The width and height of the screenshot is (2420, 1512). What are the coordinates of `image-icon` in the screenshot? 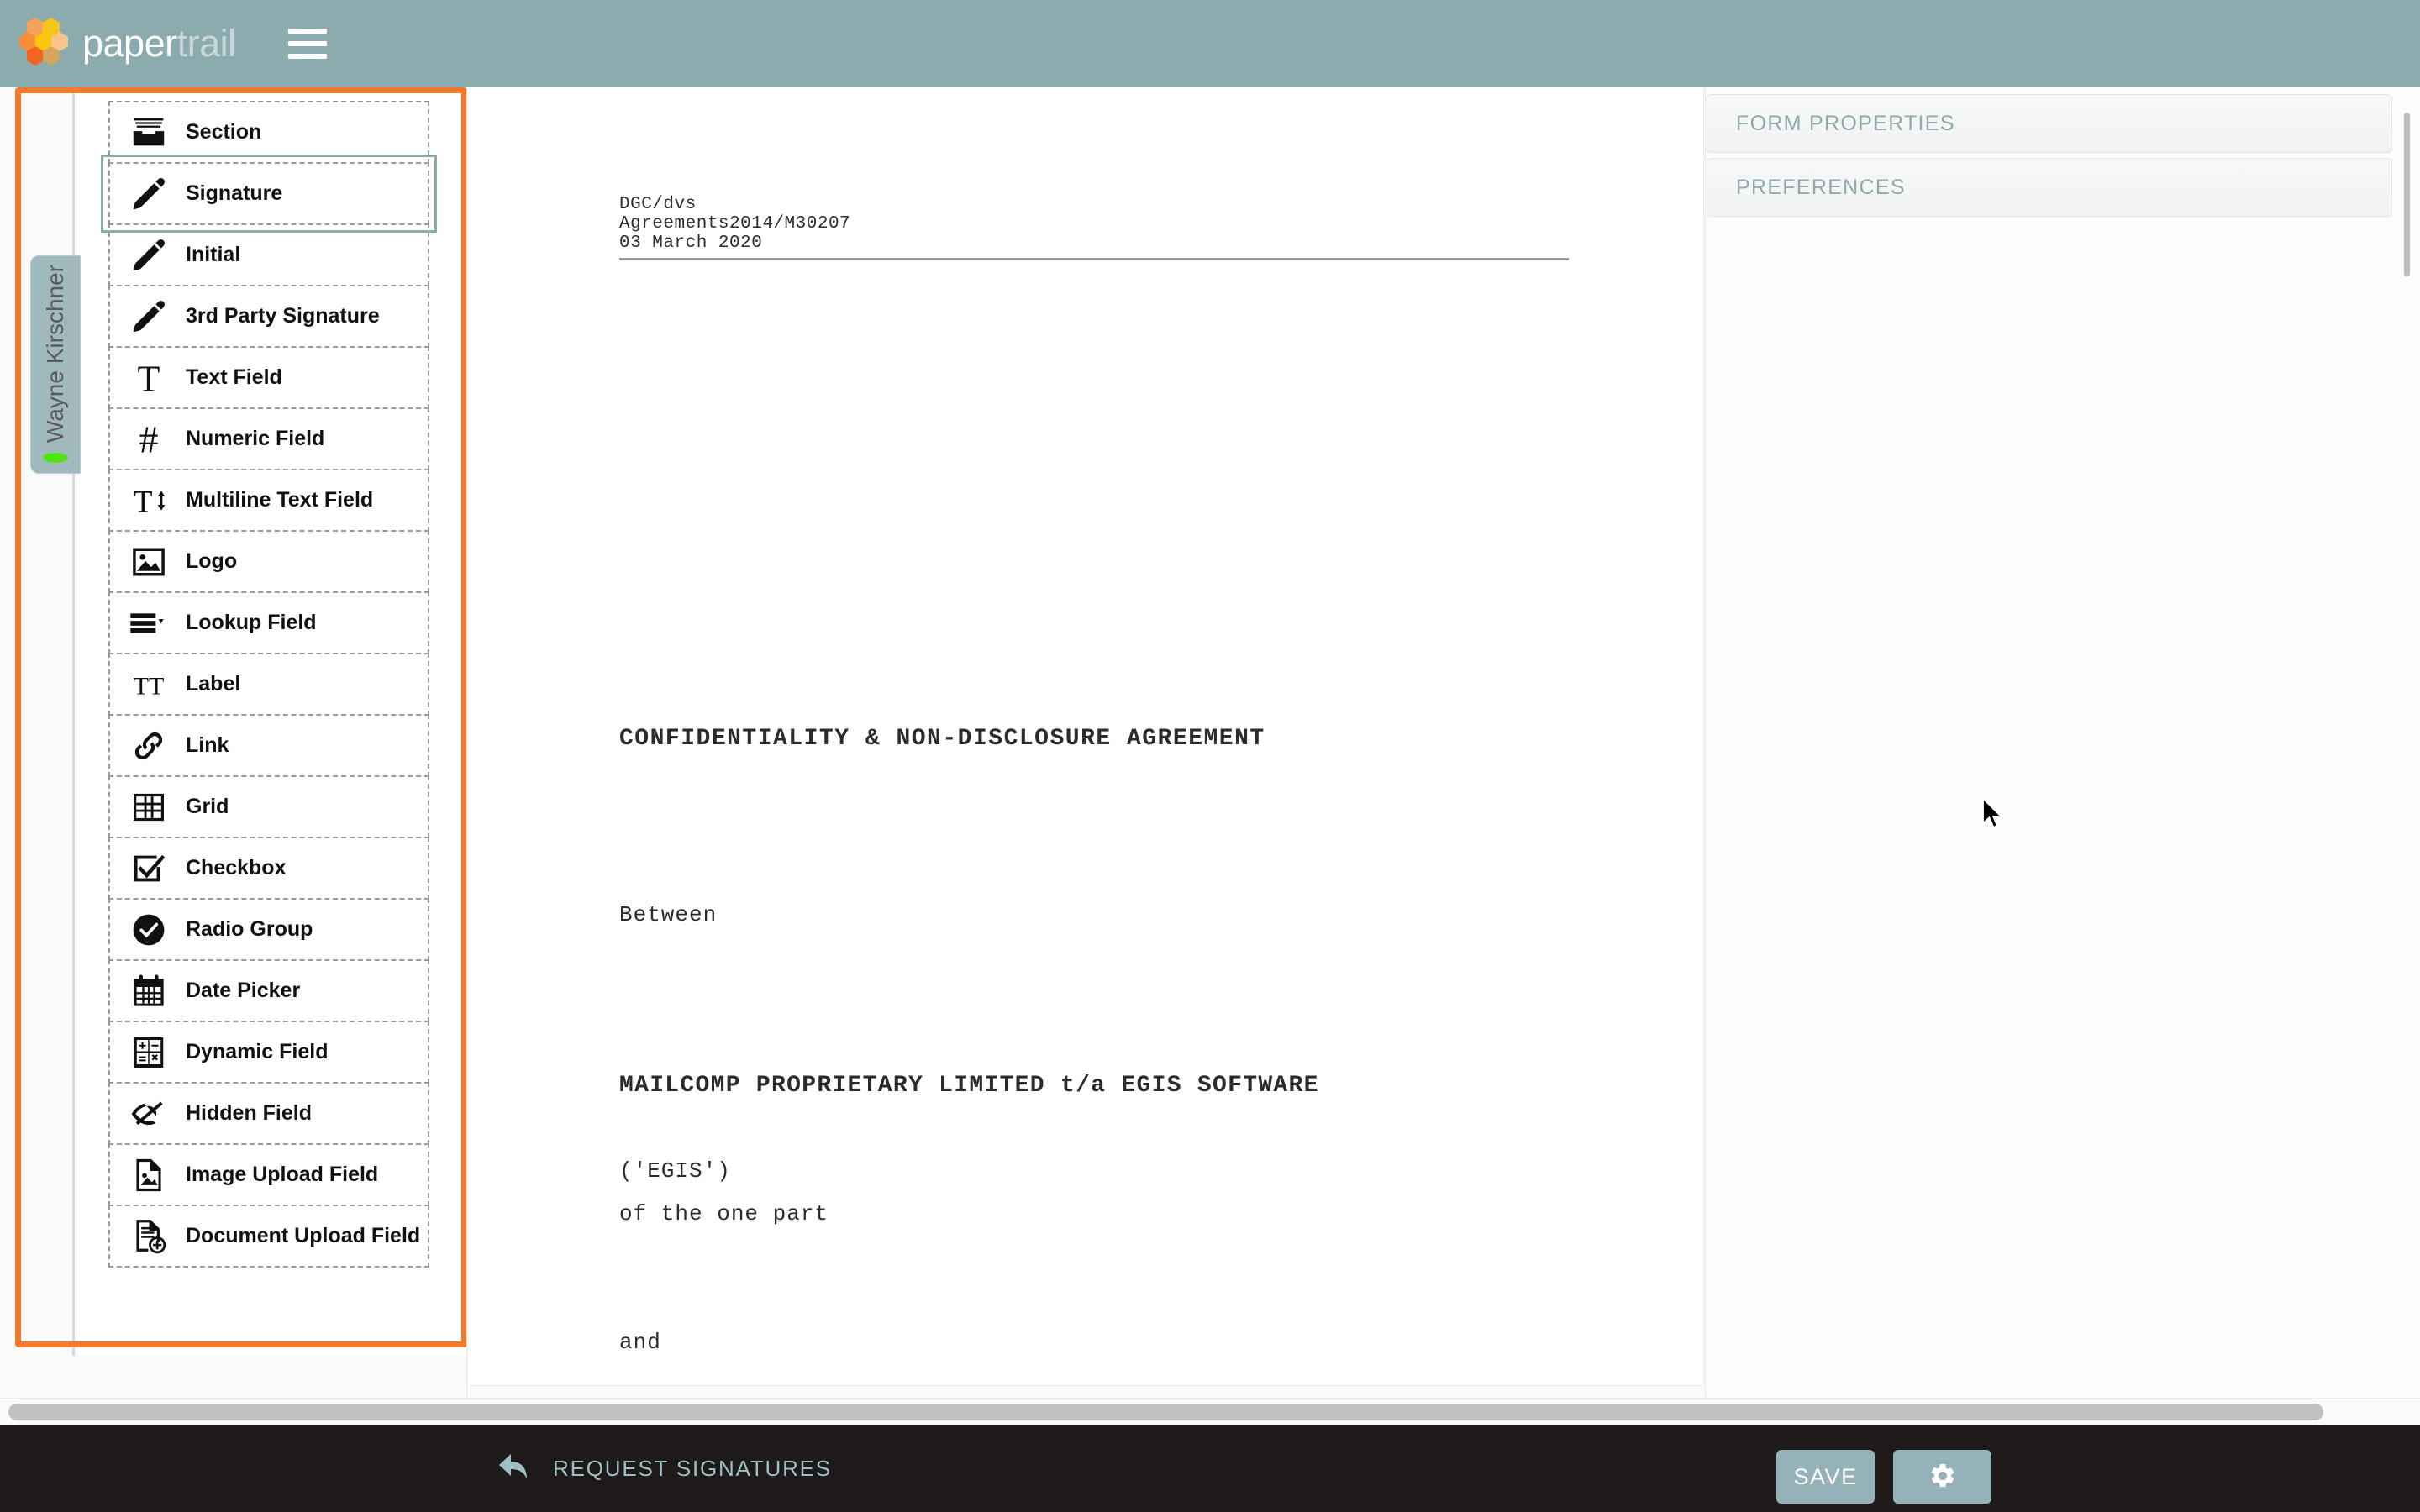 It's located at (149, 562).